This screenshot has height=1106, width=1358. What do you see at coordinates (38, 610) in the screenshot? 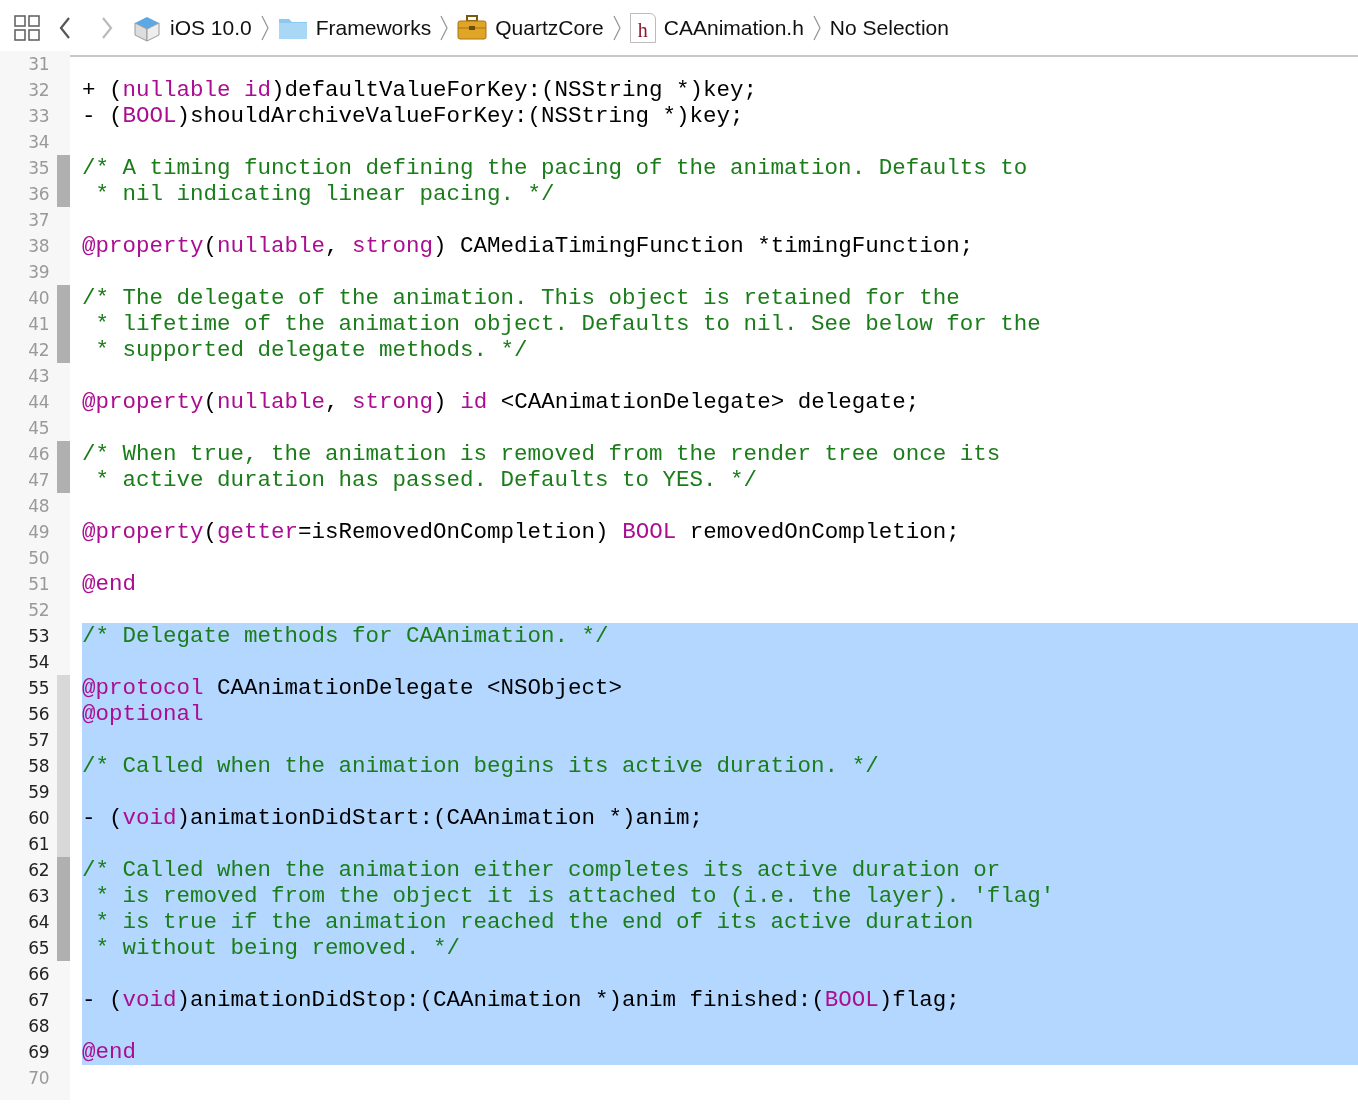
I see `line-number: 52` at bounding box center [38, 610].